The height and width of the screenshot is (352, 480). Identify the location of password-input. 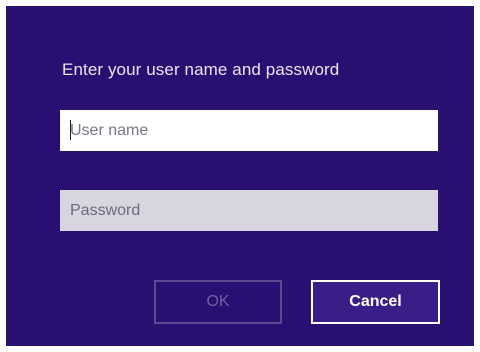
(249, 210).